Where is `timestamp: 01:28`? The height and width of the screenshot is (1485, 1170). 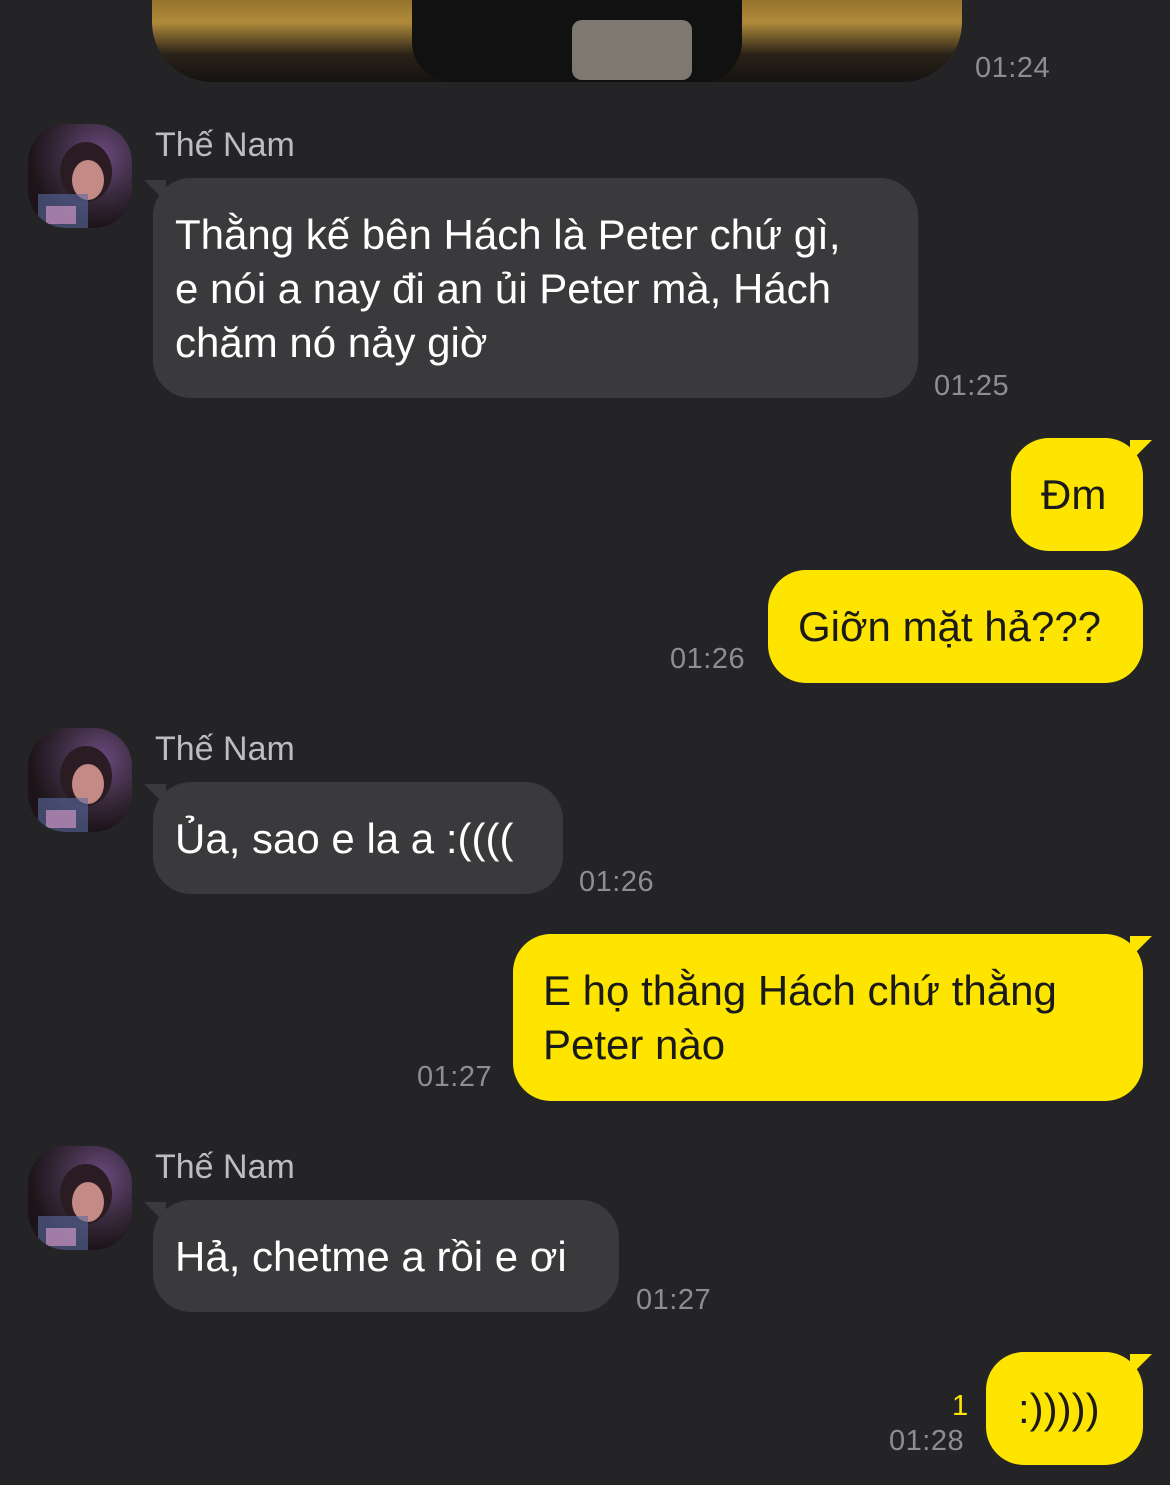 timestamp: 01:28 is located at coordinates (927, 1441).